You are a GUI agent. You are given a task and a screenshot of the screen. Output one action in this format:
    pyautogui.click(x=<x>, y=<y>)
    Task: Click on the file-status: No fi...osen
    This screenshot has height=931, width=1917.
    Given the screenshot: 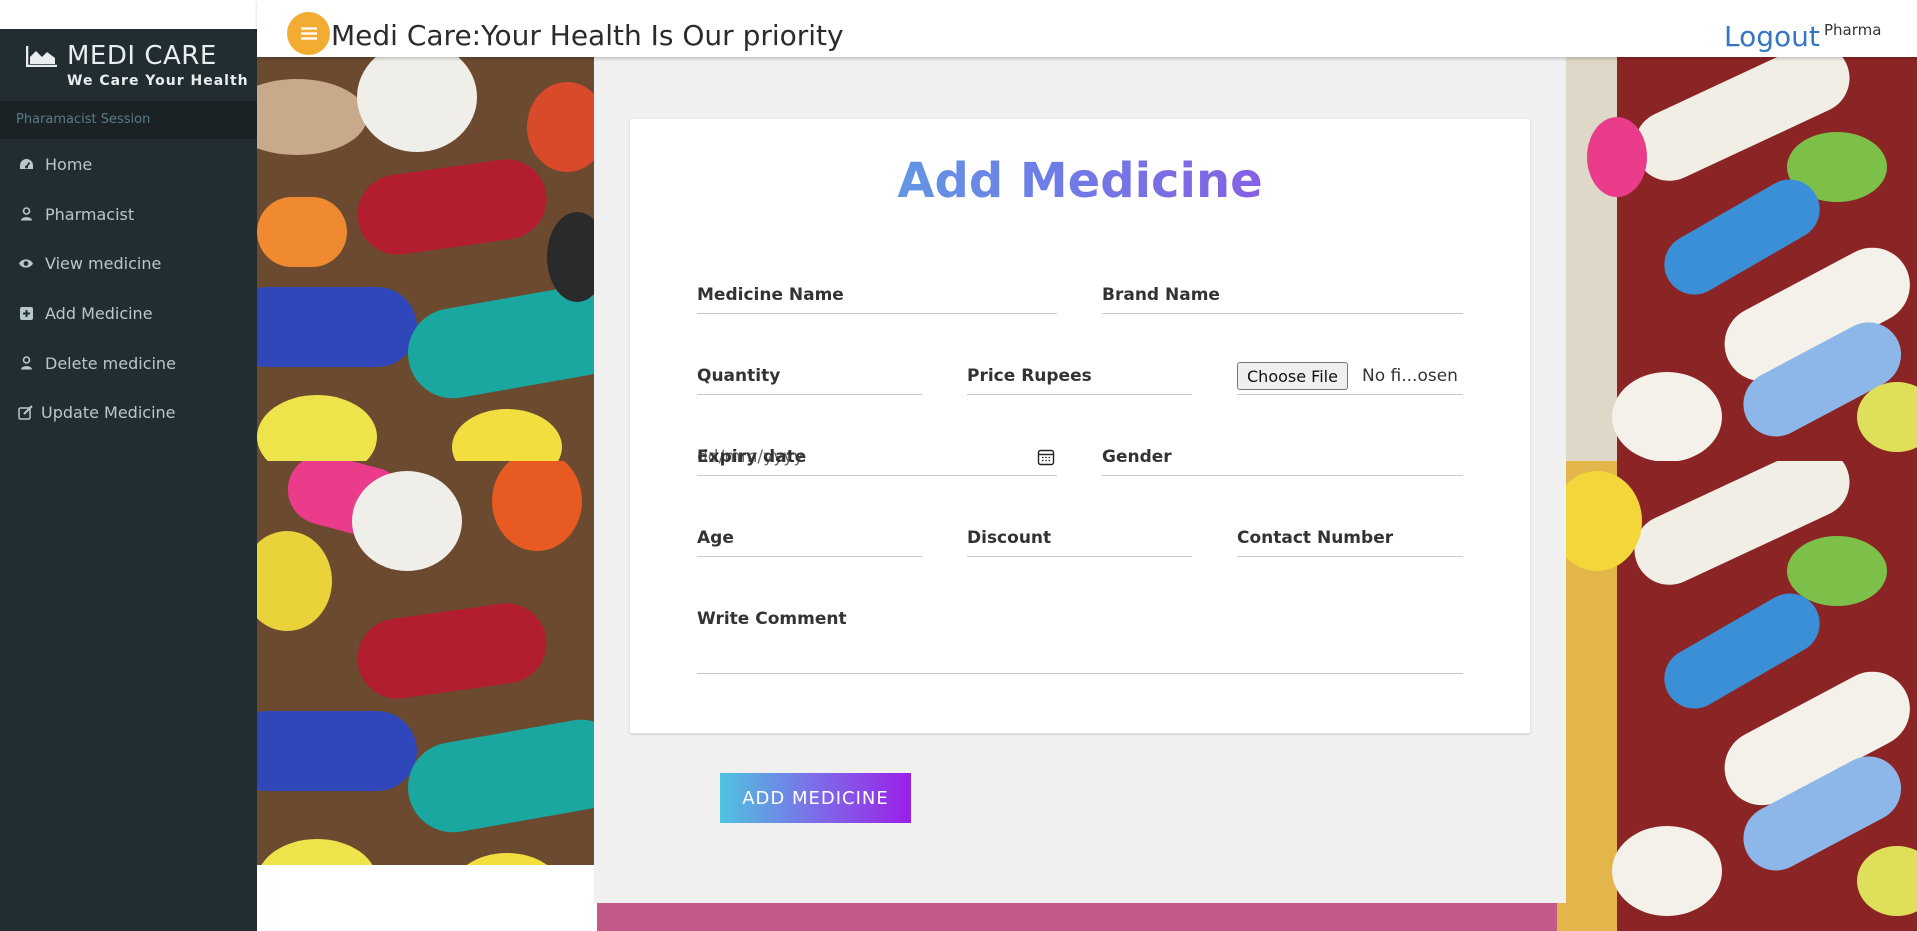 What is the action you would take?
    pyautogui.click(x=1410, y=376)
    